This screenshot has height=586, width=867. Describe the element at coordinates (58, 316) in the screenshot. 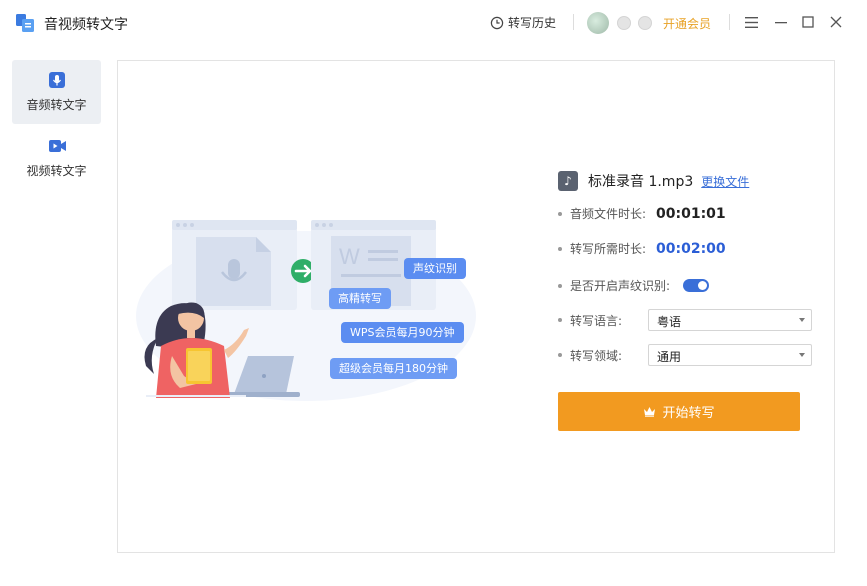

I see `sidebar: 音频转文字 视频转文字` at that location.